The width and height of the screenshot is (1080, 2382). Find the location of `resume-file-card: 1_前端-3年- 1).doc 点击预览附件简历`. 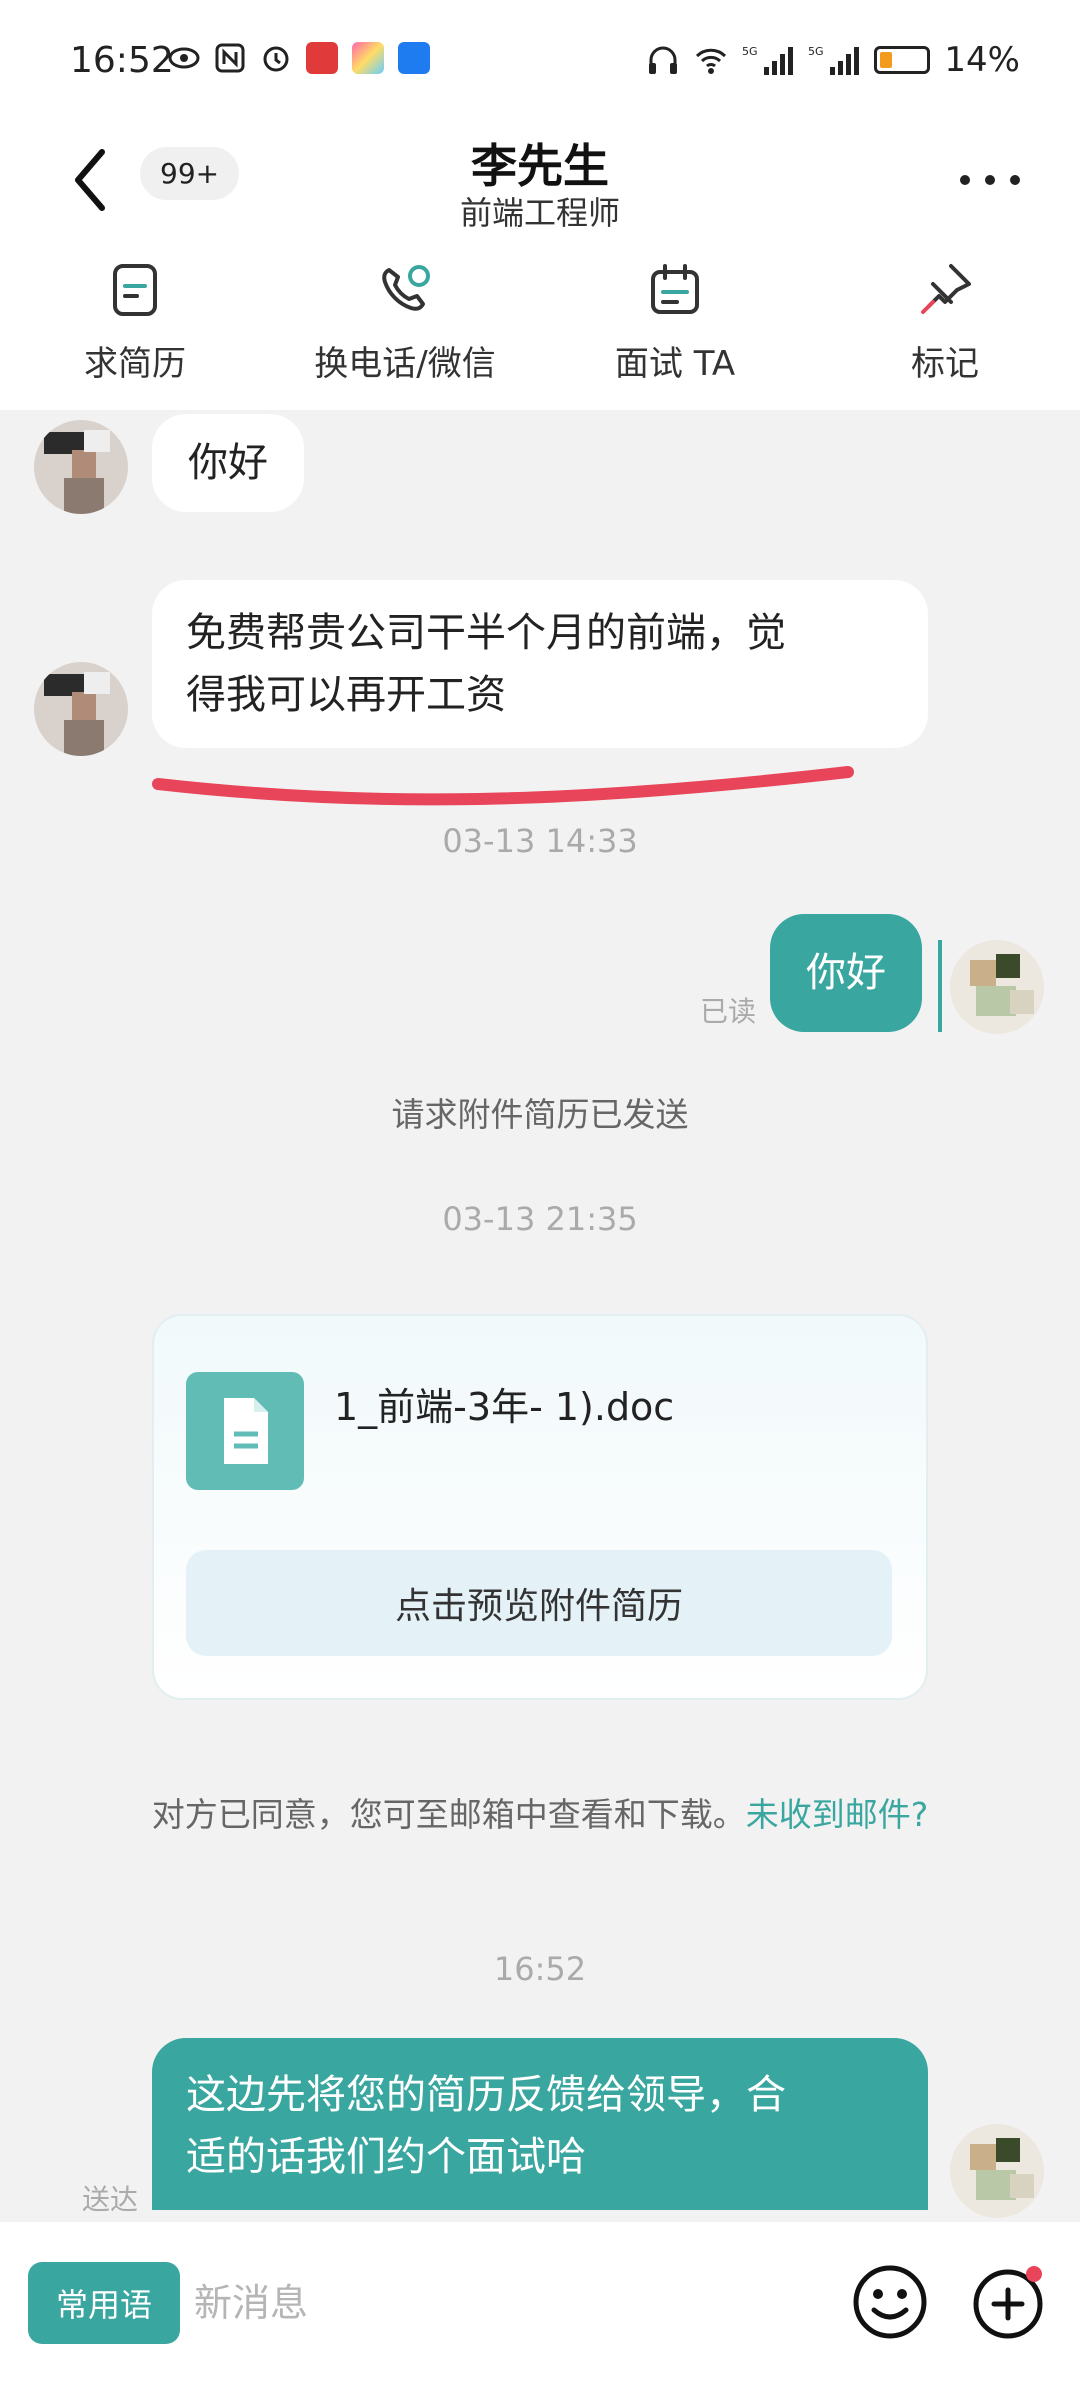

resume-file-card: 1_前端-3年- 1).doc 点击预览附件简历 is located at coordinates (540, 1507).